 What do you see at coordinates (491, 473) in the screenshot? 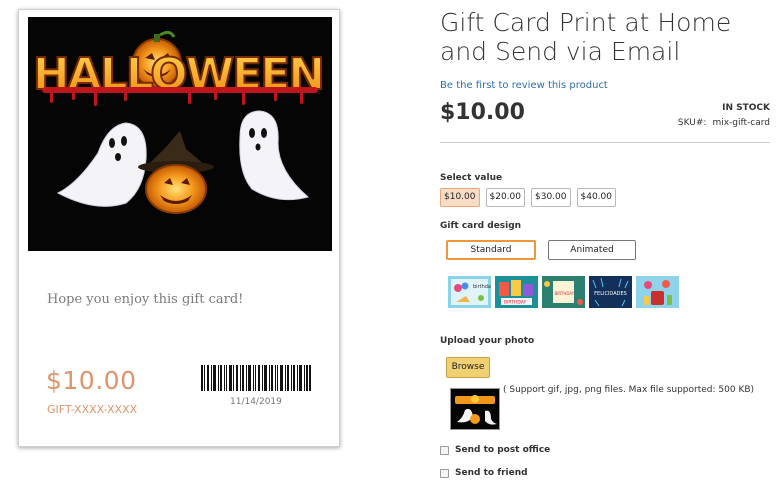
I see `friend-label: Send to friend` at bounding box center [491, 473].